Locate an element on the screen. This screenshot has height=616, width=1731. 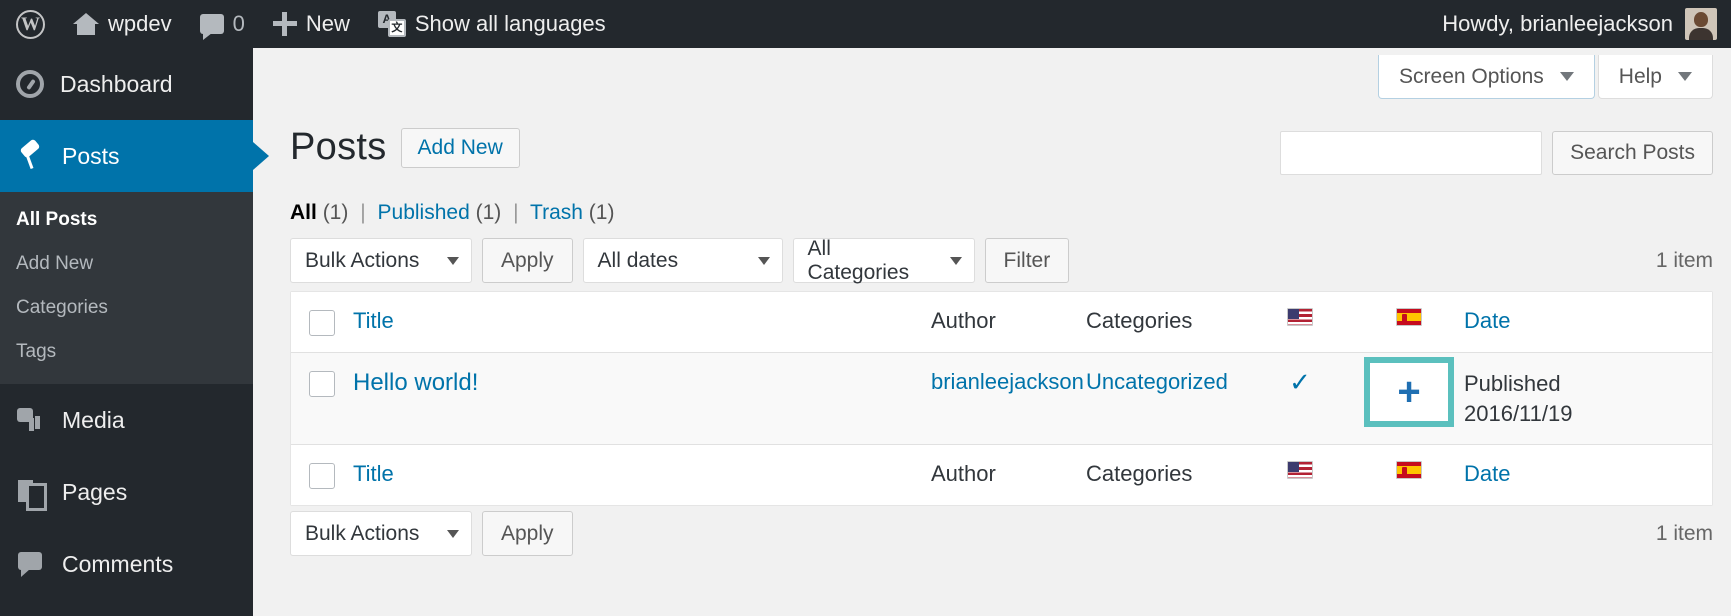
row-categories-cell: Uncategorized is located at coordinates (1166, 382).